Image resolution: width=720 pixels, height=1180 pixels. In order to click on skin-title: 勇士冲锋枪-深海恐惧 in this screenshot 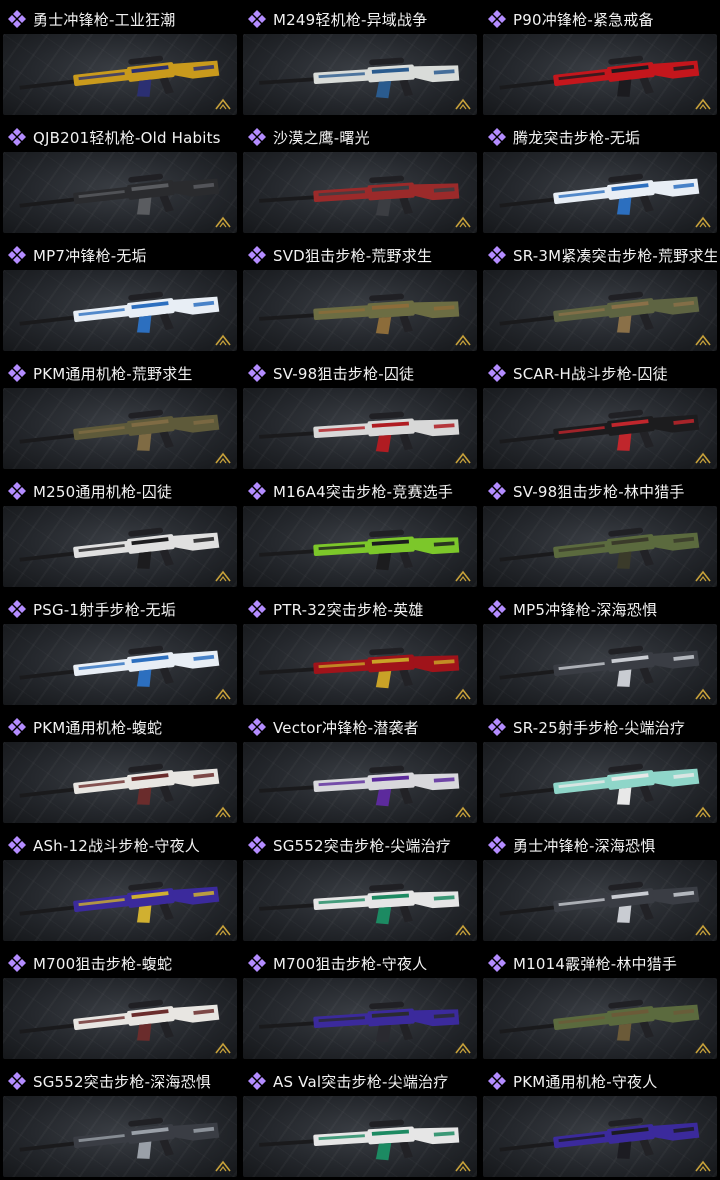, I will do `click(584, 845)`.